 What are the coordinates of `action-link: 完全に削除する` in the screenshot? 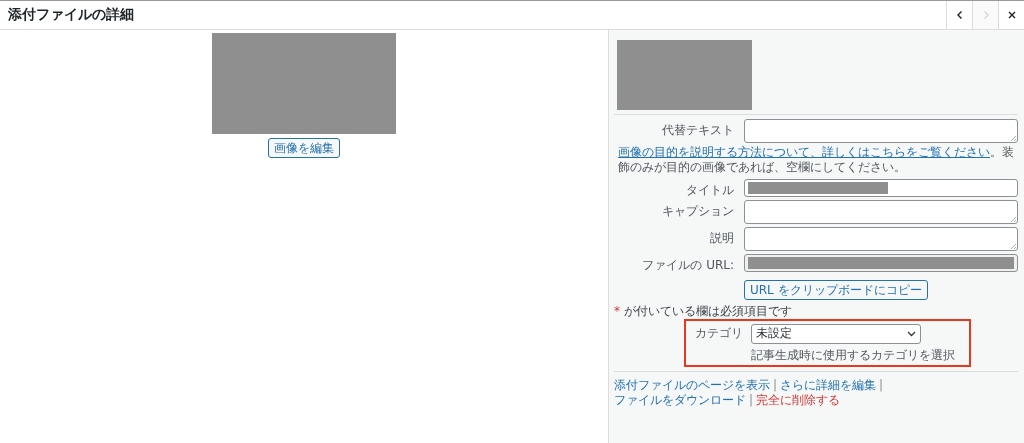 It's located at (798, 400).